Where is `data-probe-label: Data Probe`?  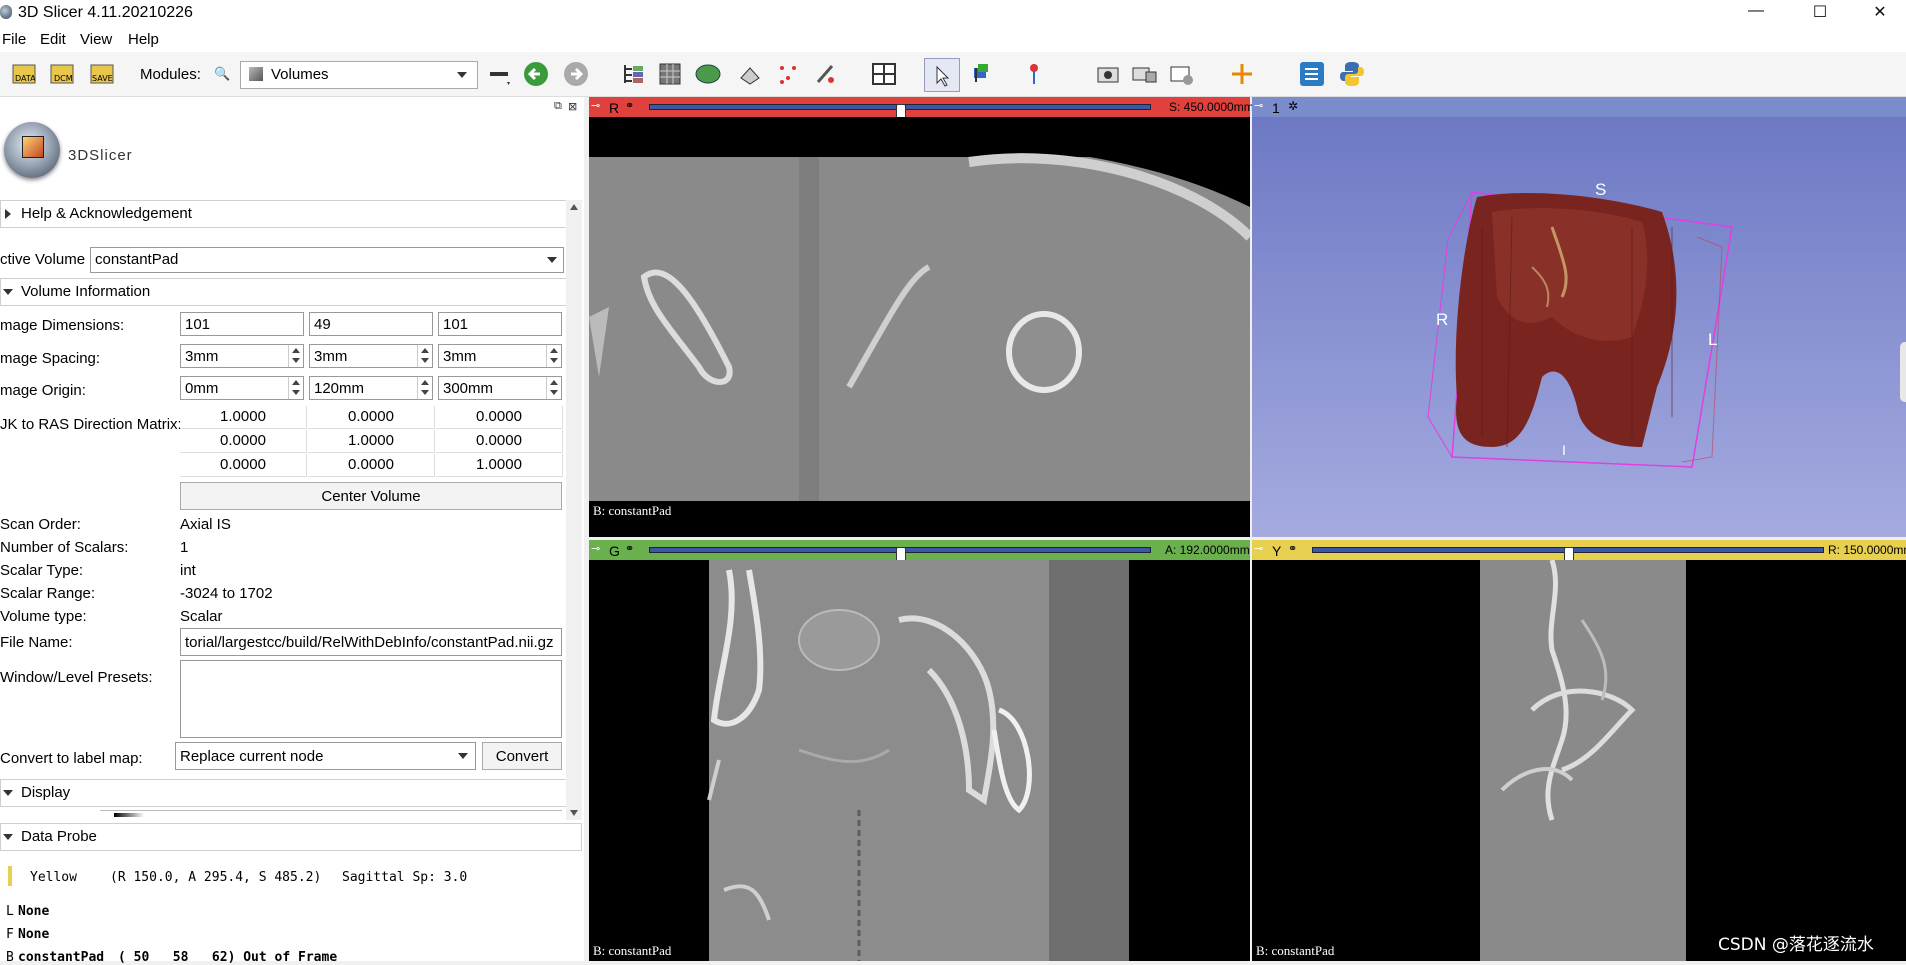
data-probe-label: Data Probe is located at coordinates (59, 836).